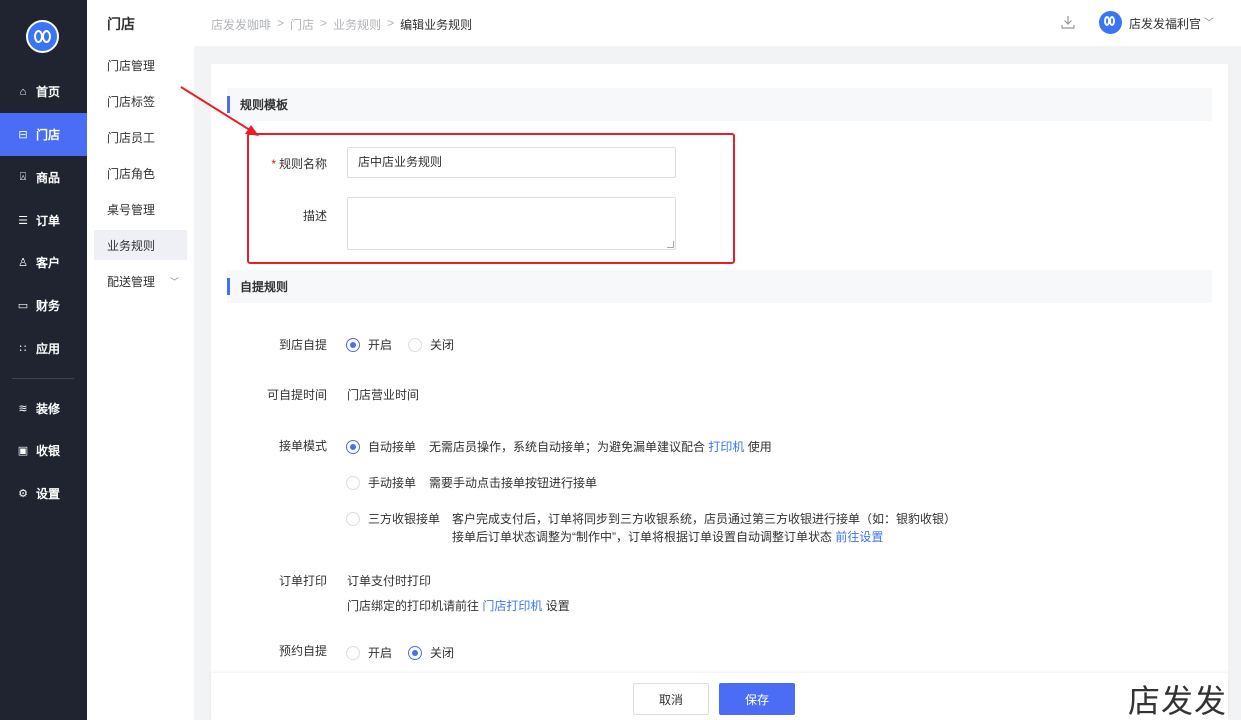 The image size is (1241, 720). What do you see at coordinates (43, 348) in the screenshot?
I see `nav-item-apps: ∷ 应用` at bounding box center [43, 348].